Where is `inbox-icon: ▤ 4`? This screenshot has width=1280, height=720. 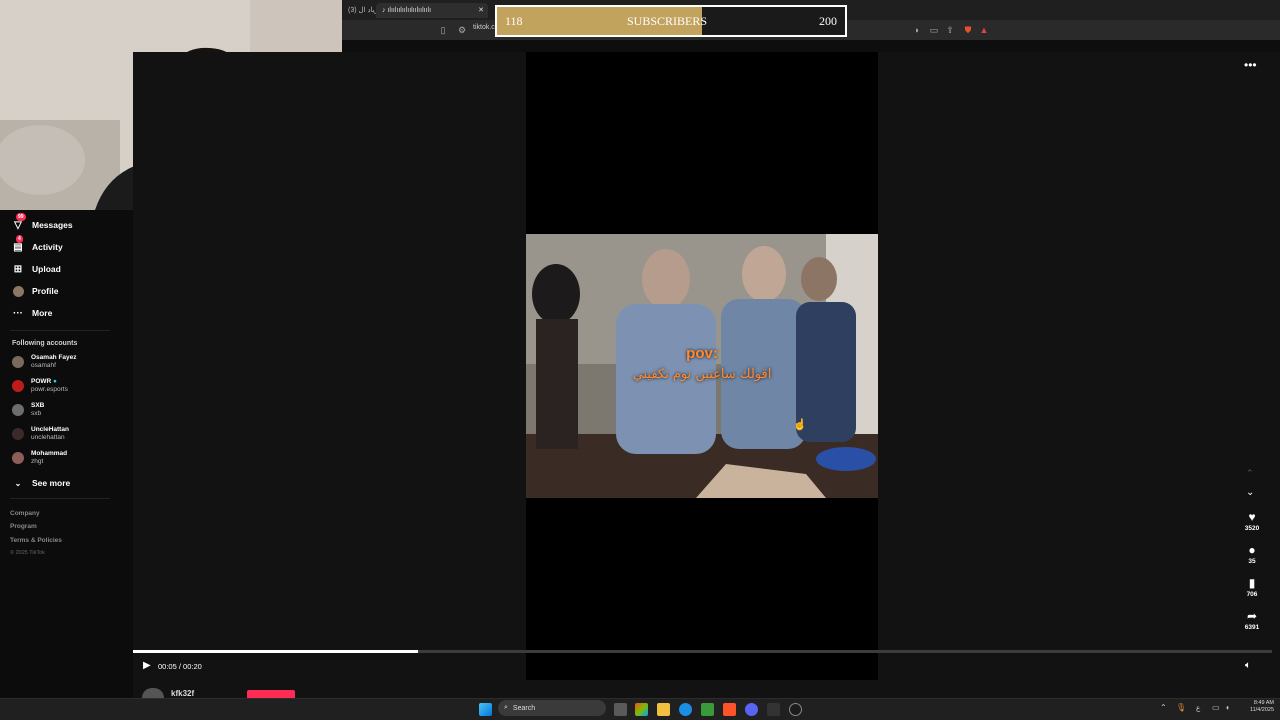
inbox-icon: ▤ 4 is located at coordinates (18, 244).